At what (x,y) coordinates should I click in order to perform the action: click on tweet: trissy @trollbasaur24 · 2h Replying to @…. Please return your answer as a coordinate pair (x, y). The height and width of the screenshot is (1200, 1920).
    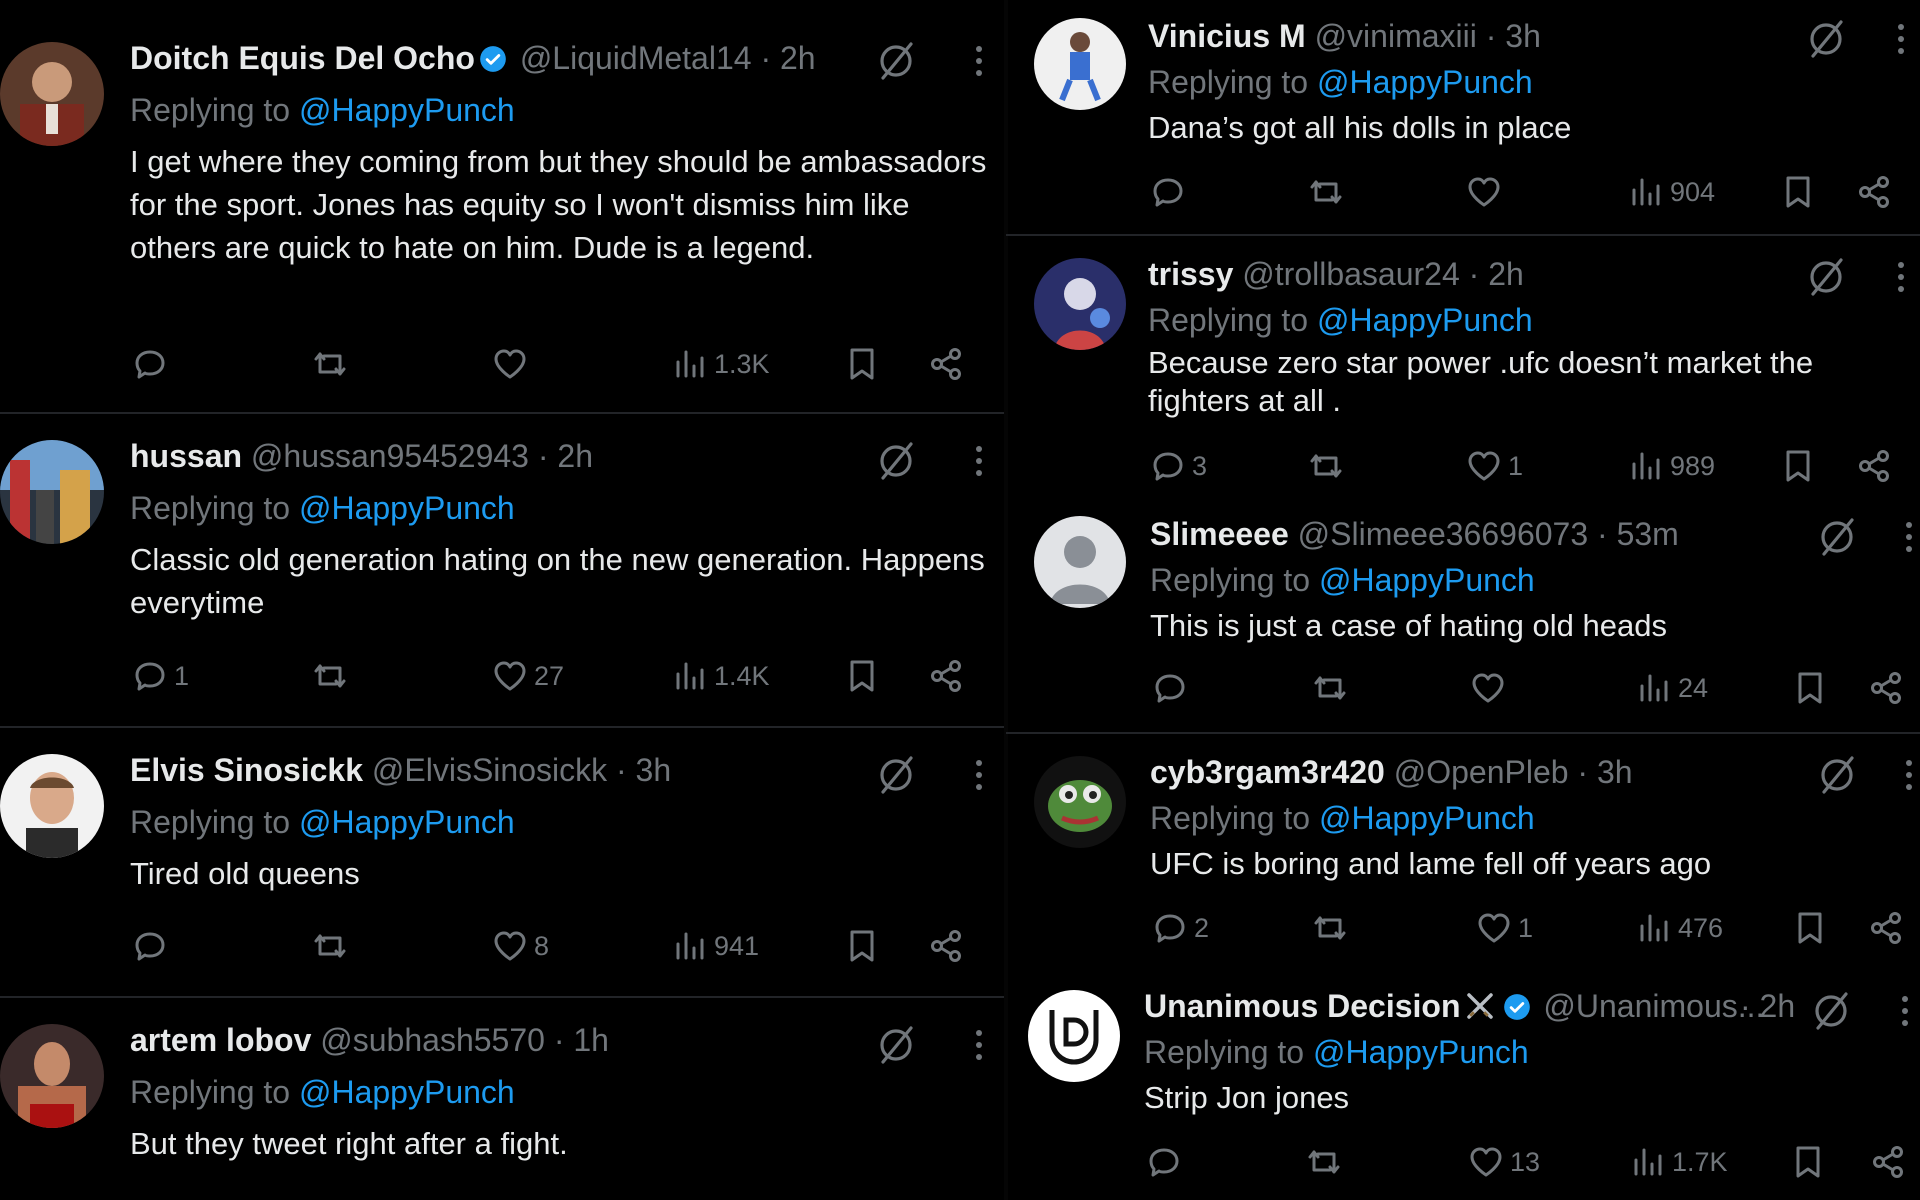
    Looking at the image, I should click on (1463, 364).